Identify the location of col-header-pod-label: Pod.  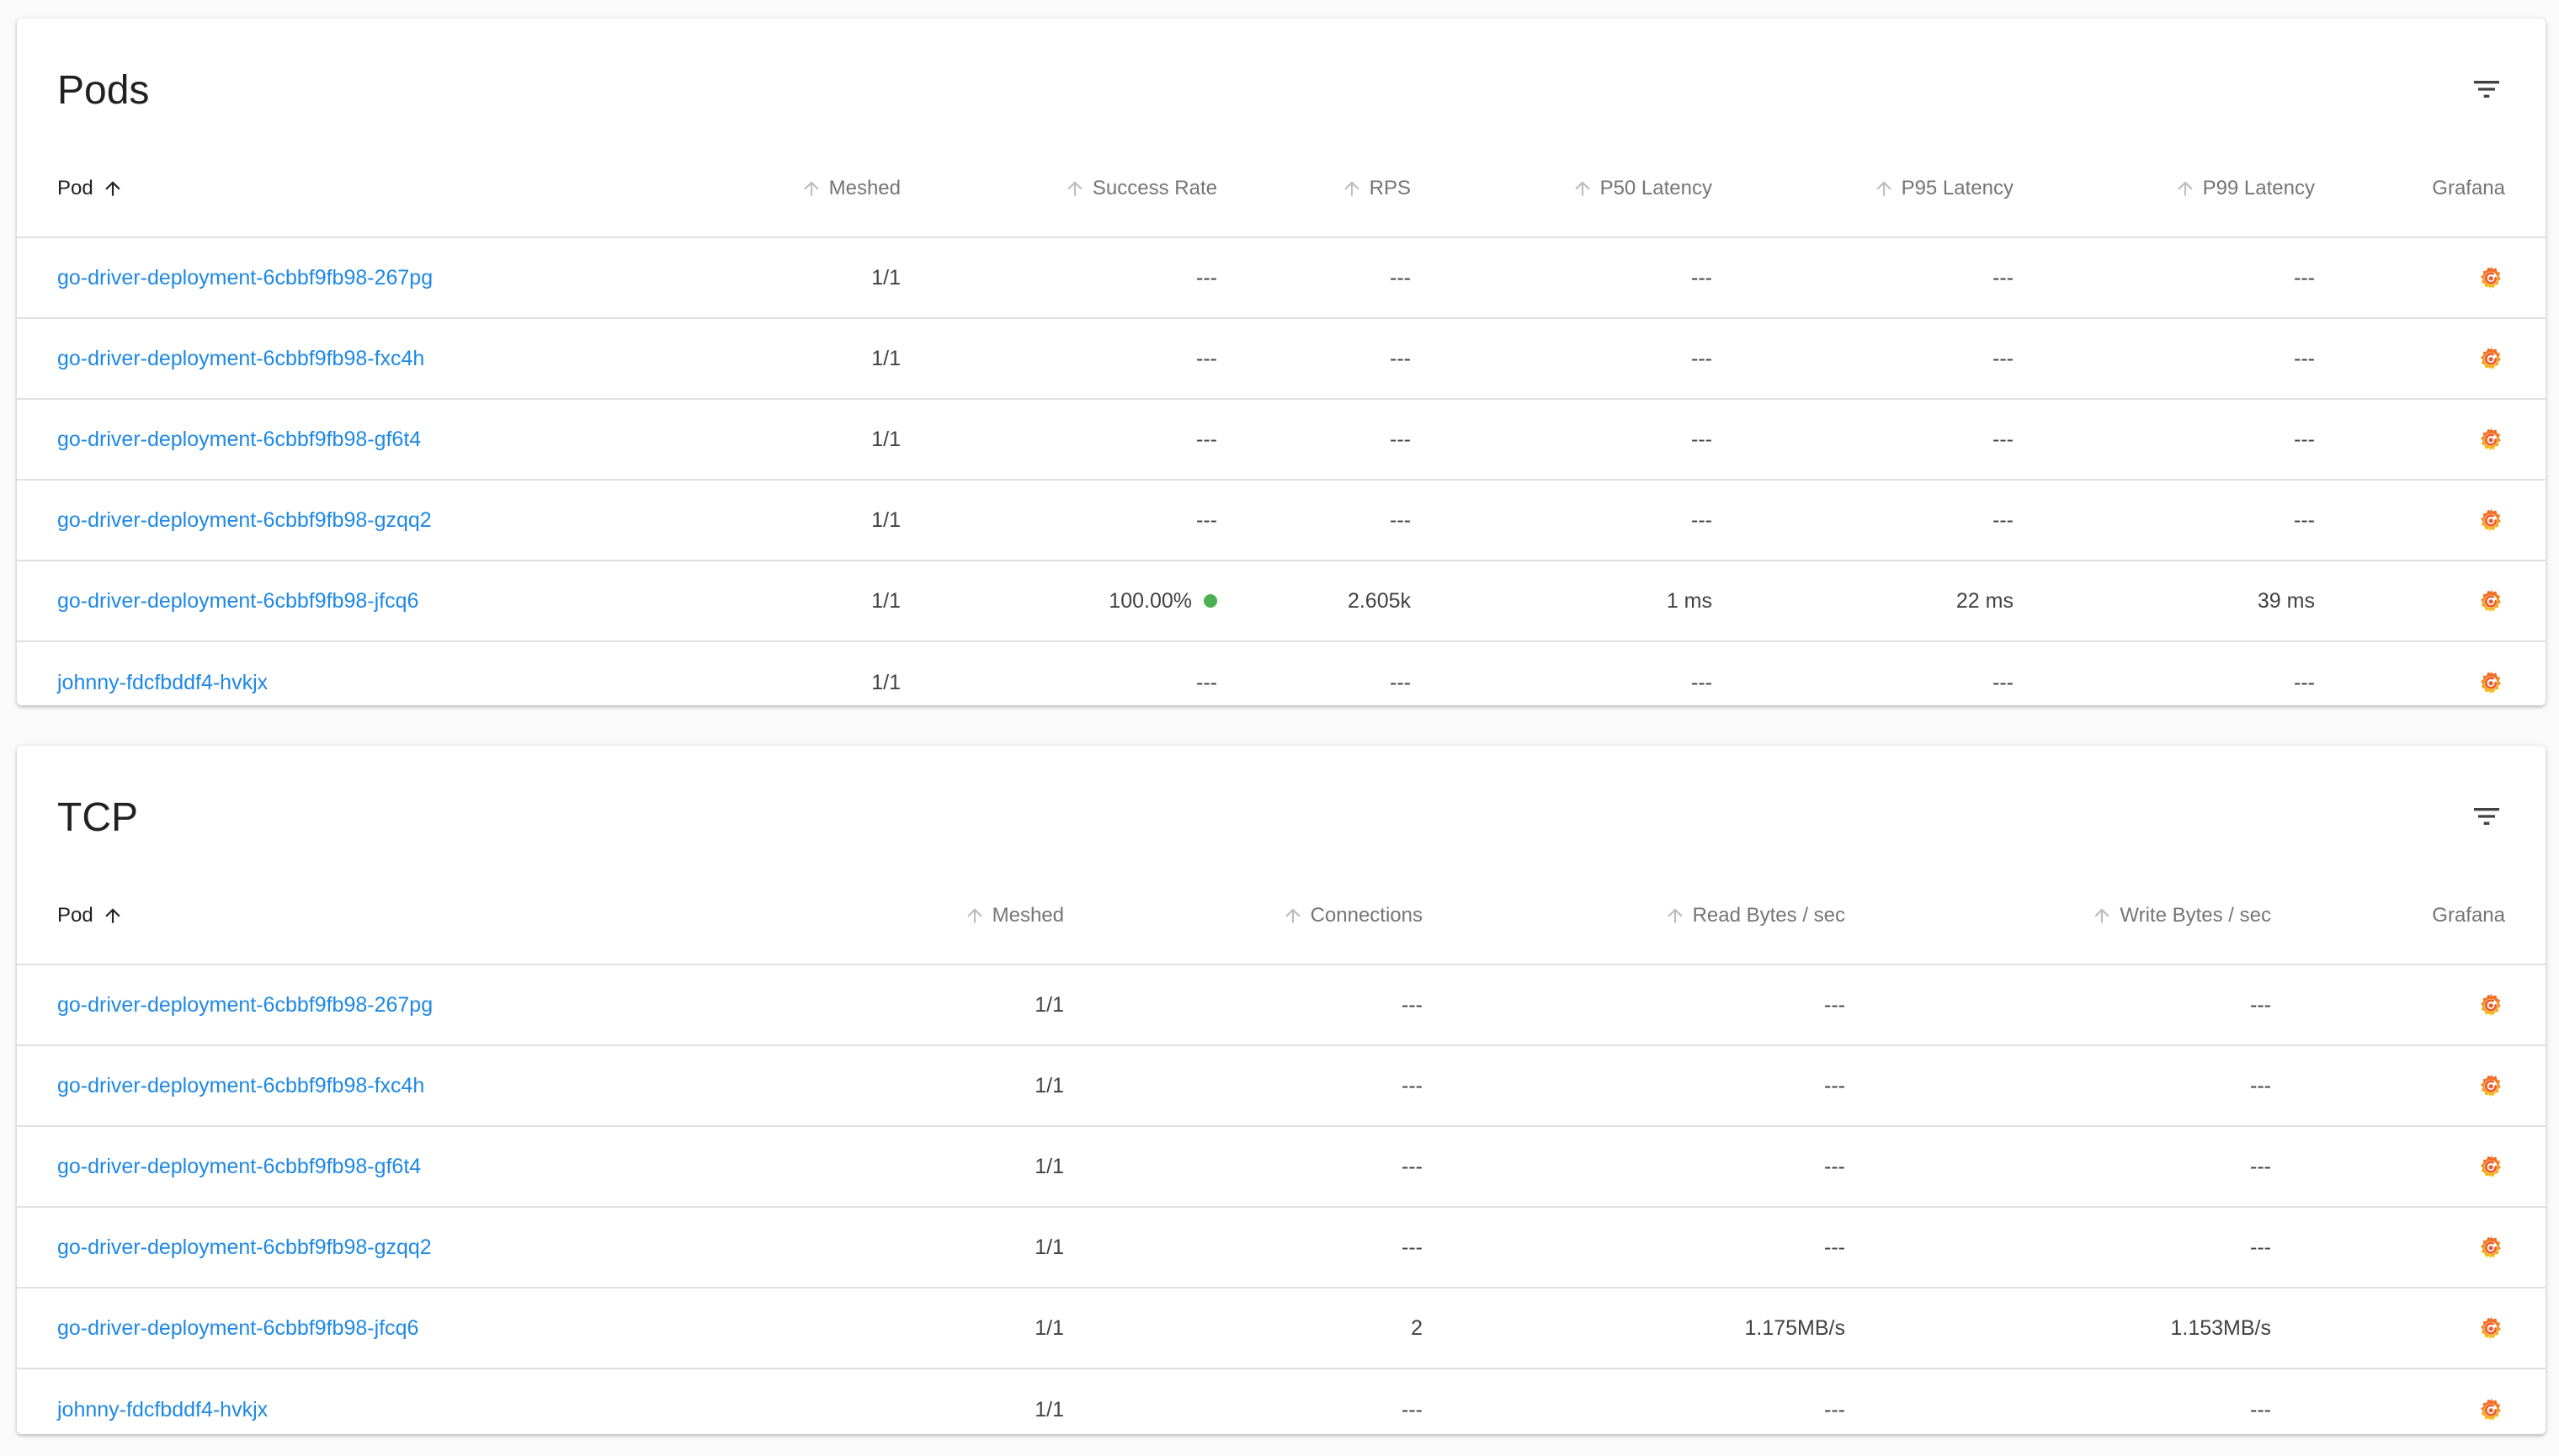
(75, 915).